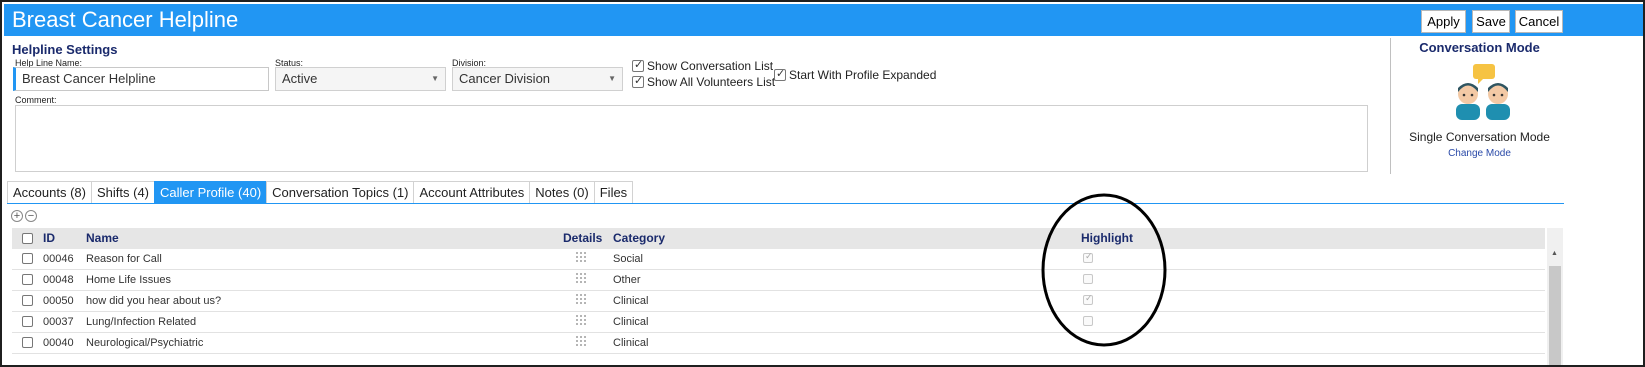 The image size is (1645, 367). I want to click on tab-files: Files, so click(613, 192).